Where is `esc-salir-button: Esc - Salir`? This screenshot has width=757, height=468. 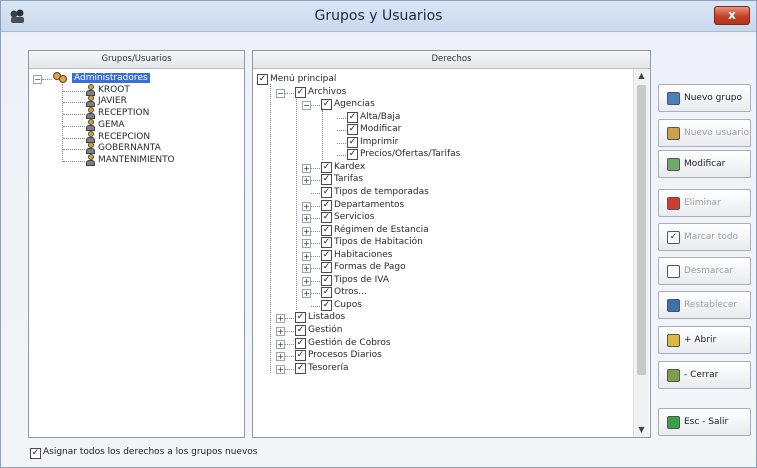 esc-salir-button: Esc - Salir is located at coordinates (704, 422).